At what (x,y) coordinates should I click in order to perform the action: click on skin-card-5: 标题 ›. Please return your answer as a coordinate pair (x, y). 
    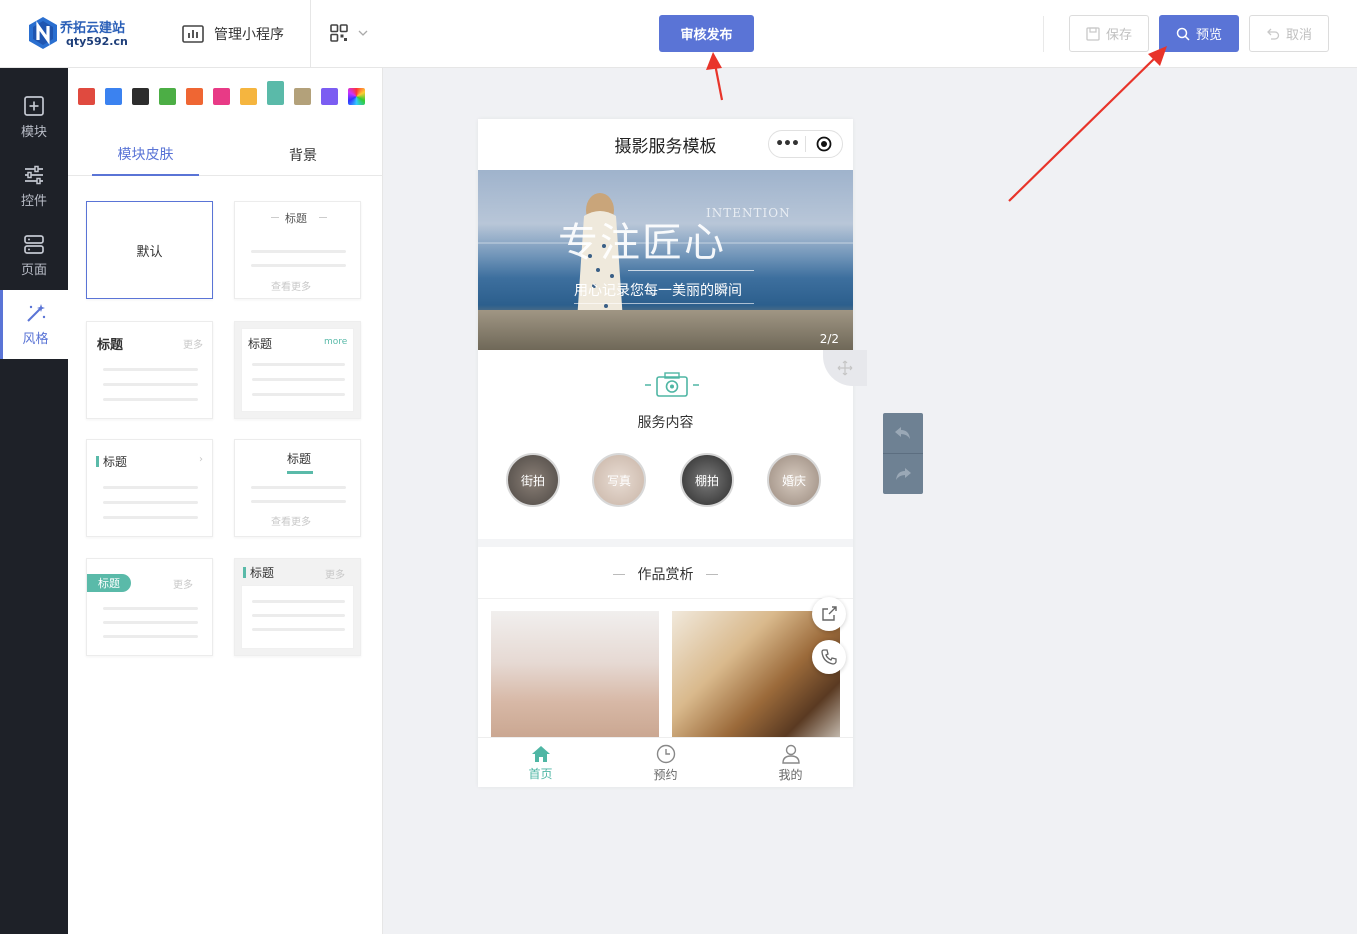
    Looking at the image, I should click on (149, 488).